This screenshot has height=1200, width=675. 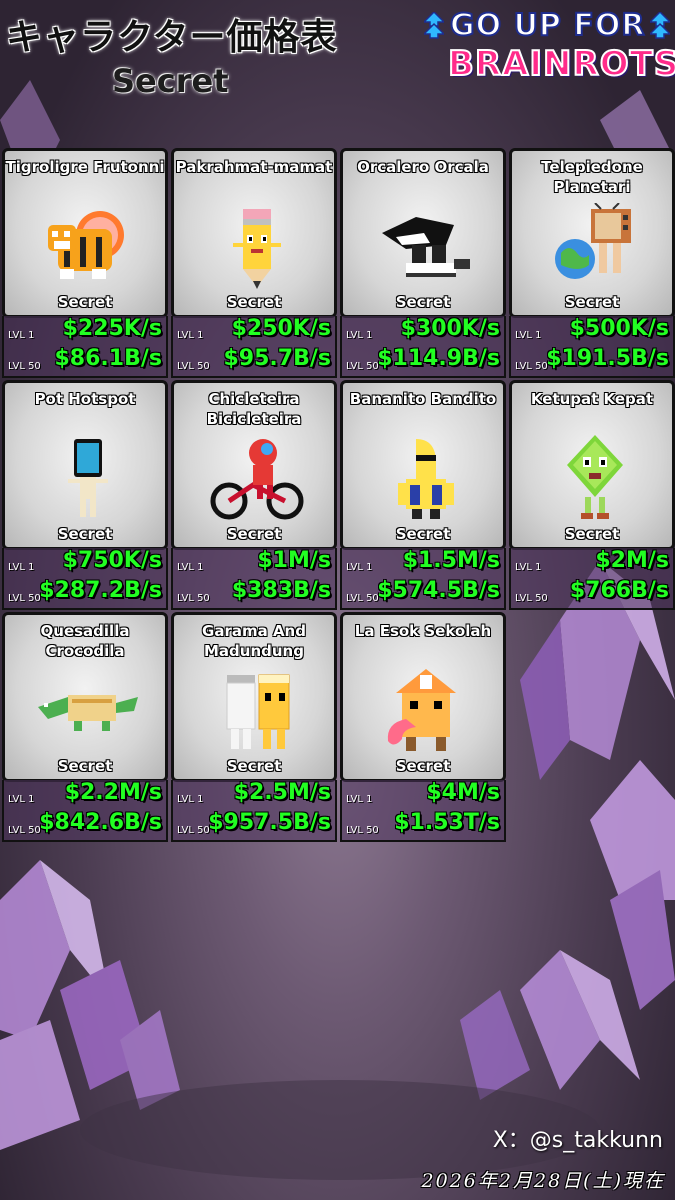 I want to click on level-1-income: $4M/s, so click(x=463, y=792).